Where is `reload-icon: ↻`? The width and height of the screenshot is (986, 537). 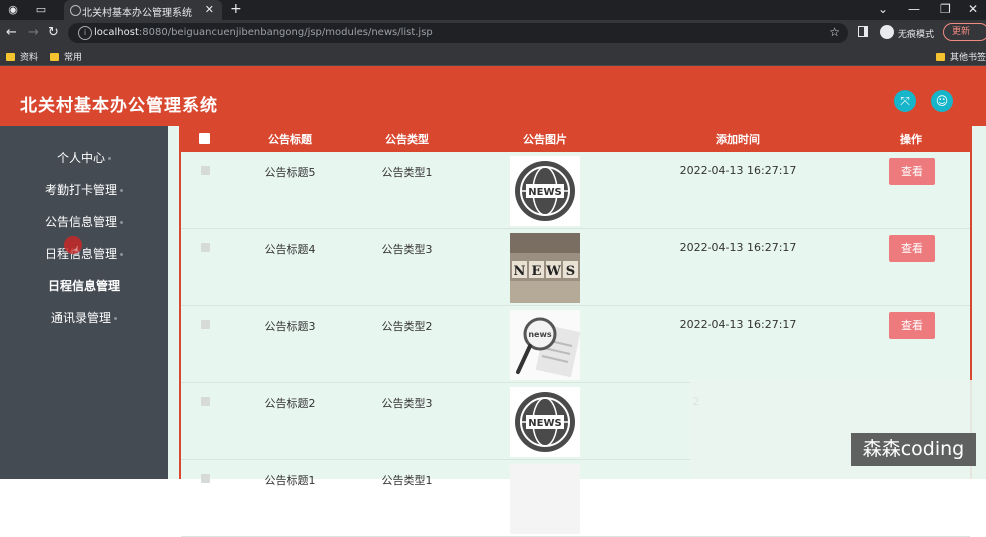
reload-icon: ↻ is located at coordinates (53, 32).